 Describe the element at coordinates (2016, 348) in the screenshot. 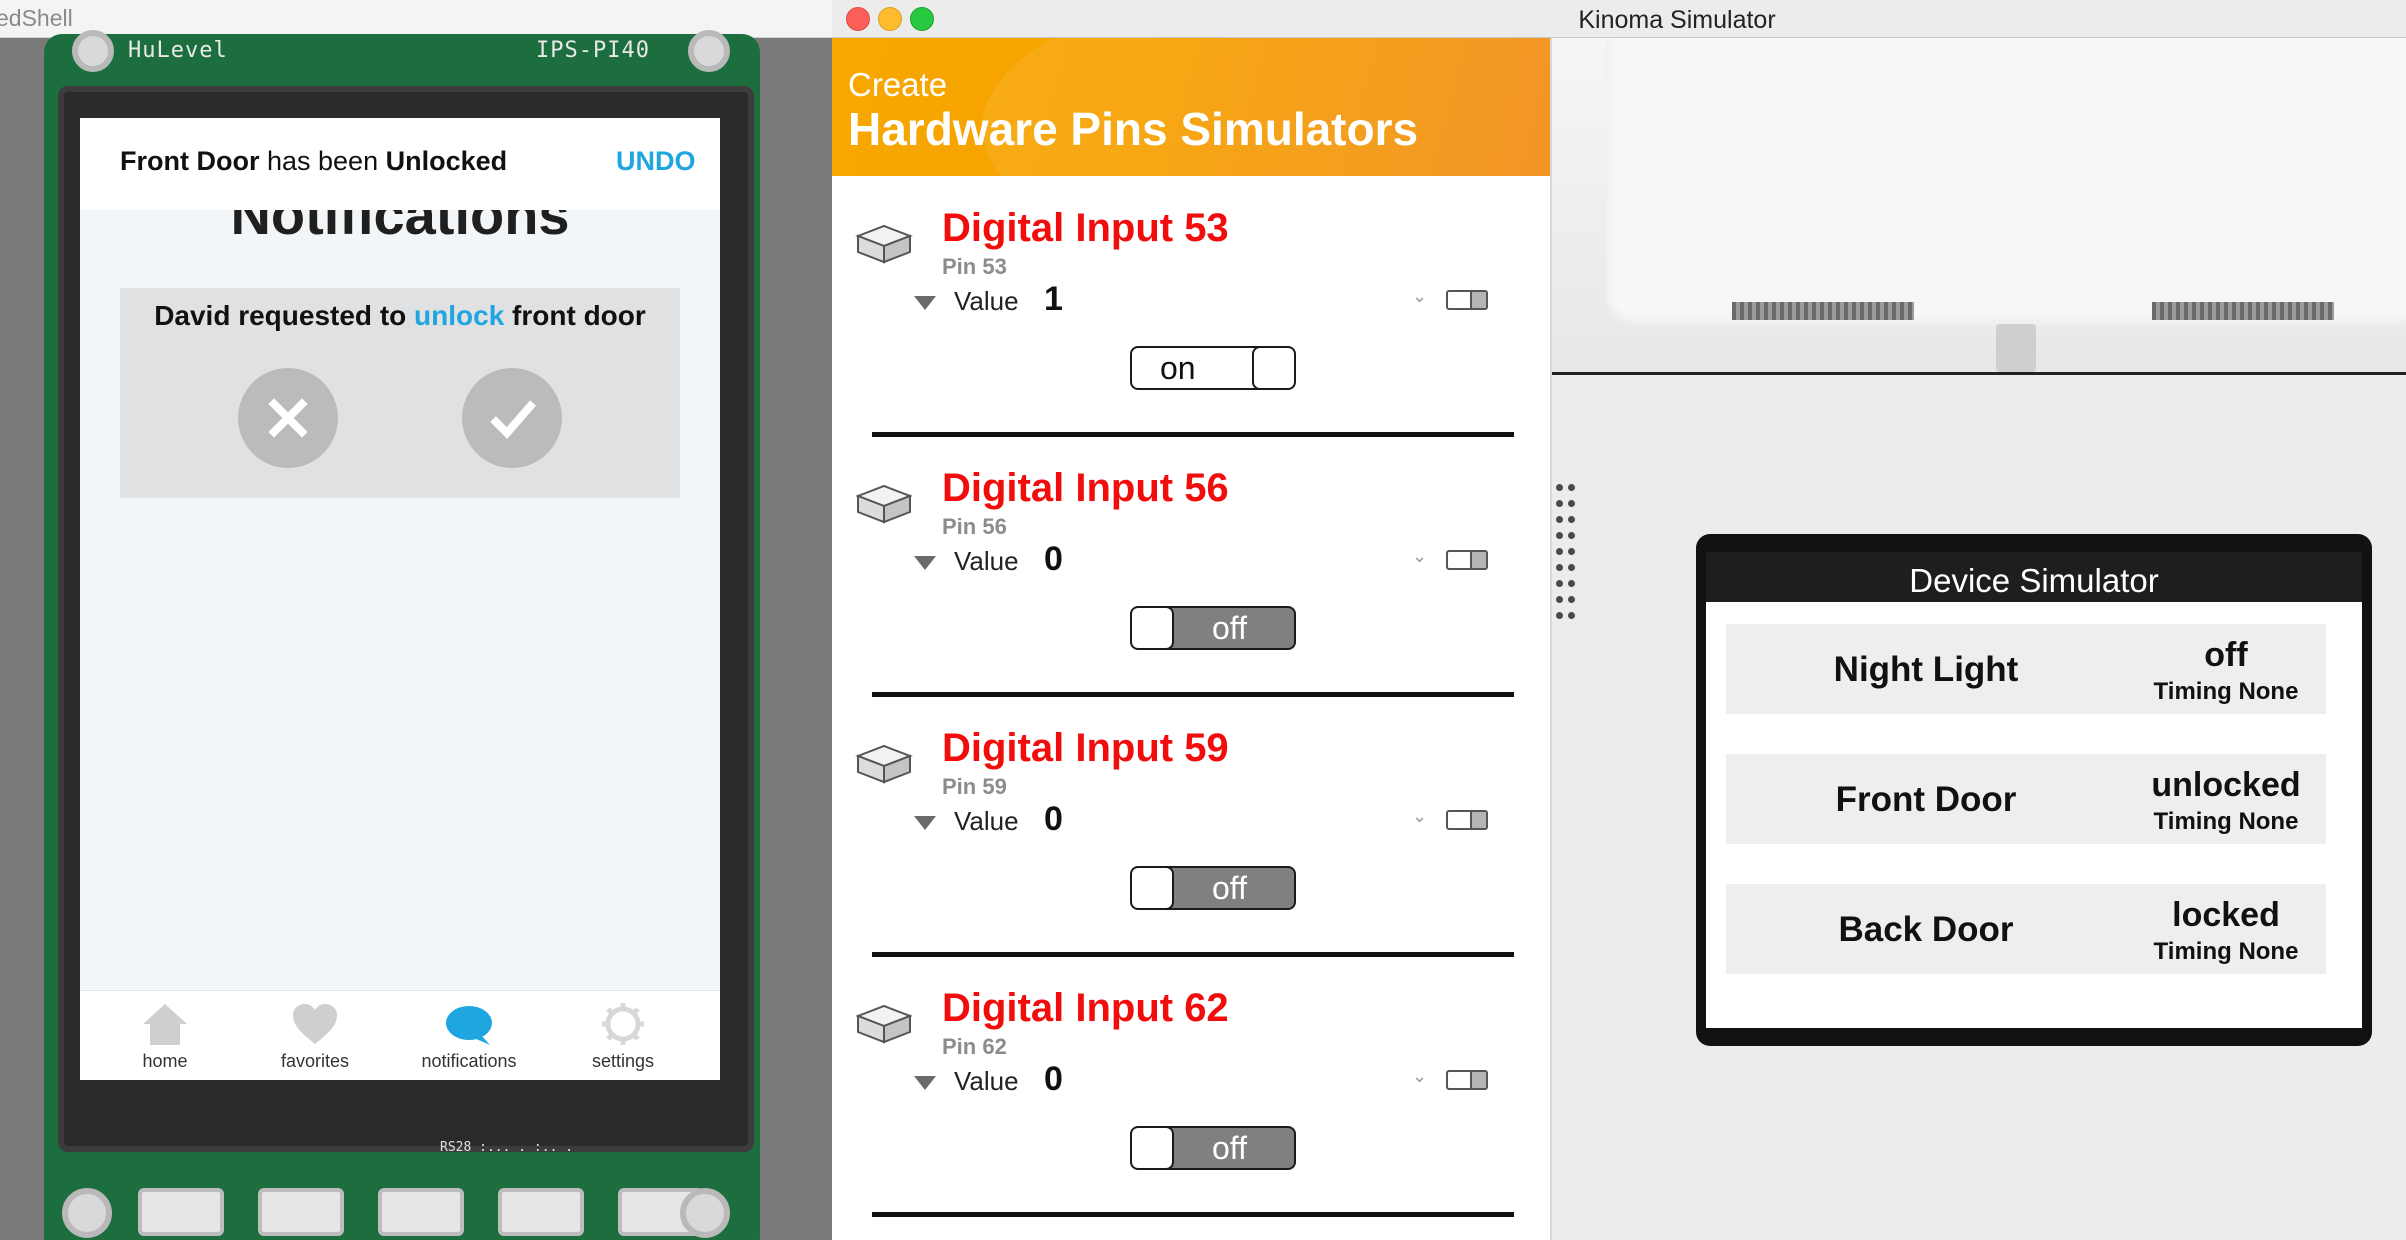

I see `device-port` at that location.